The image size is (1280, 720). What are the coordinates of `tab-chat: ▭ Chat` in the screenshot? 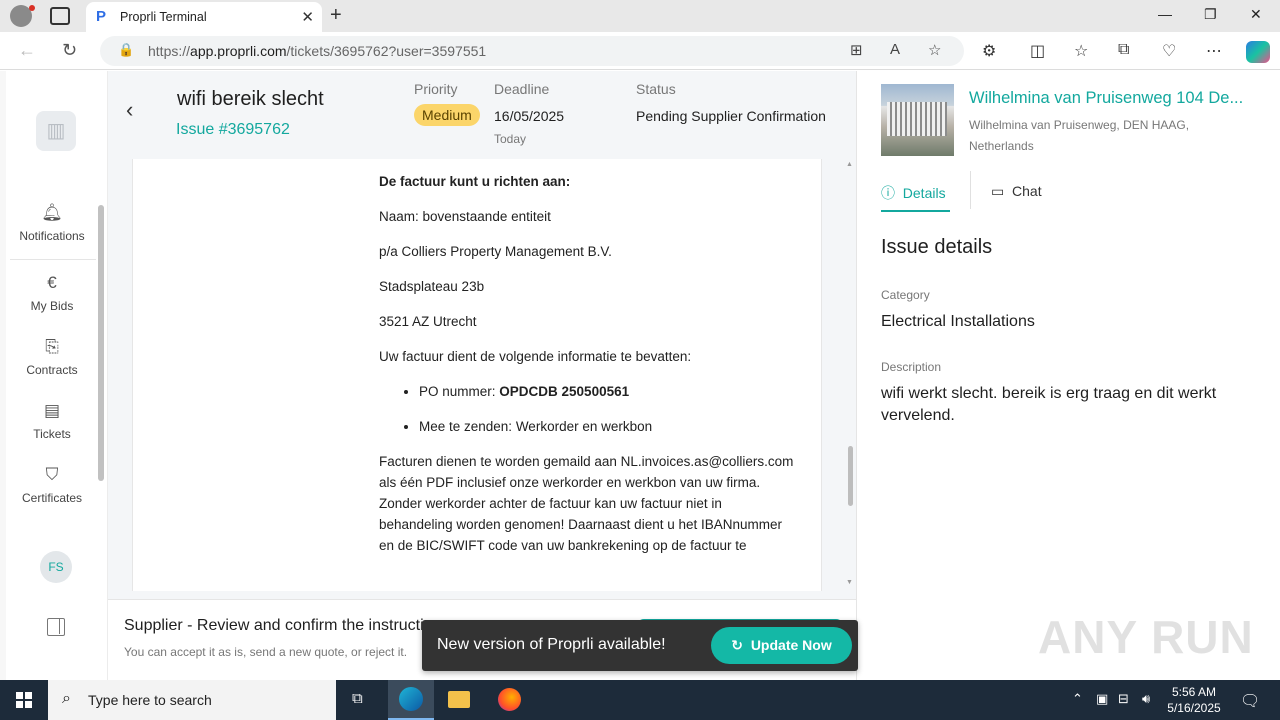 It's located at (1016, 191).